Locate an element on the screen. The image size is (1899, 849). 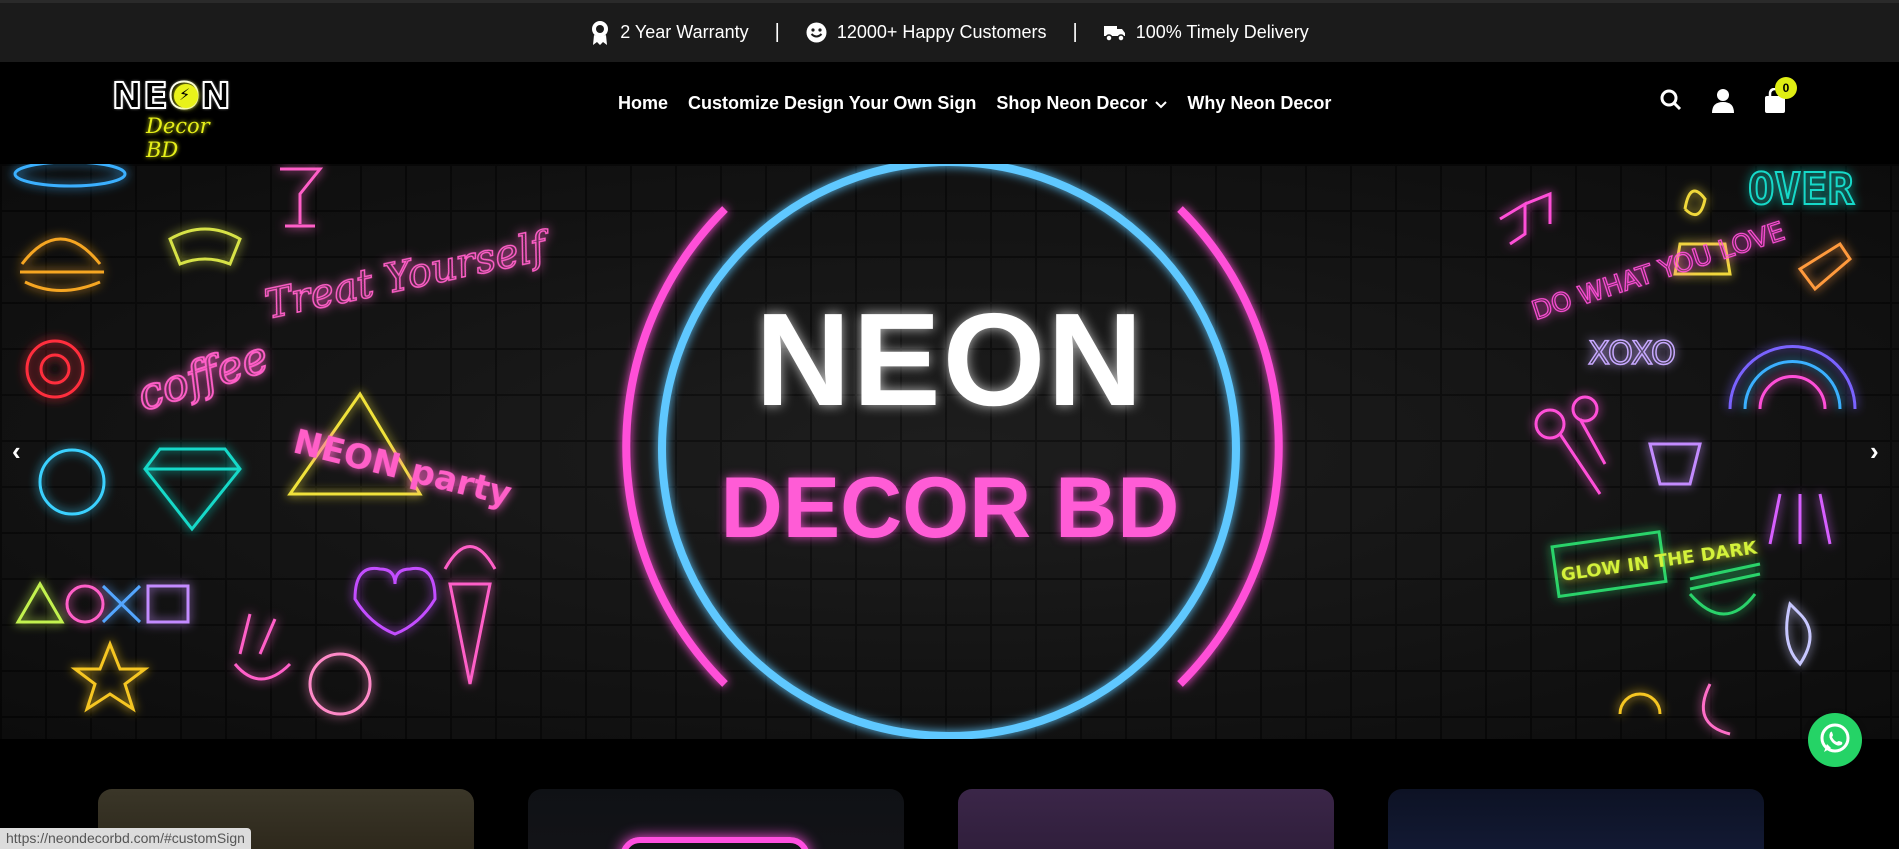
rose-sign is located at coordinates (55, 369).